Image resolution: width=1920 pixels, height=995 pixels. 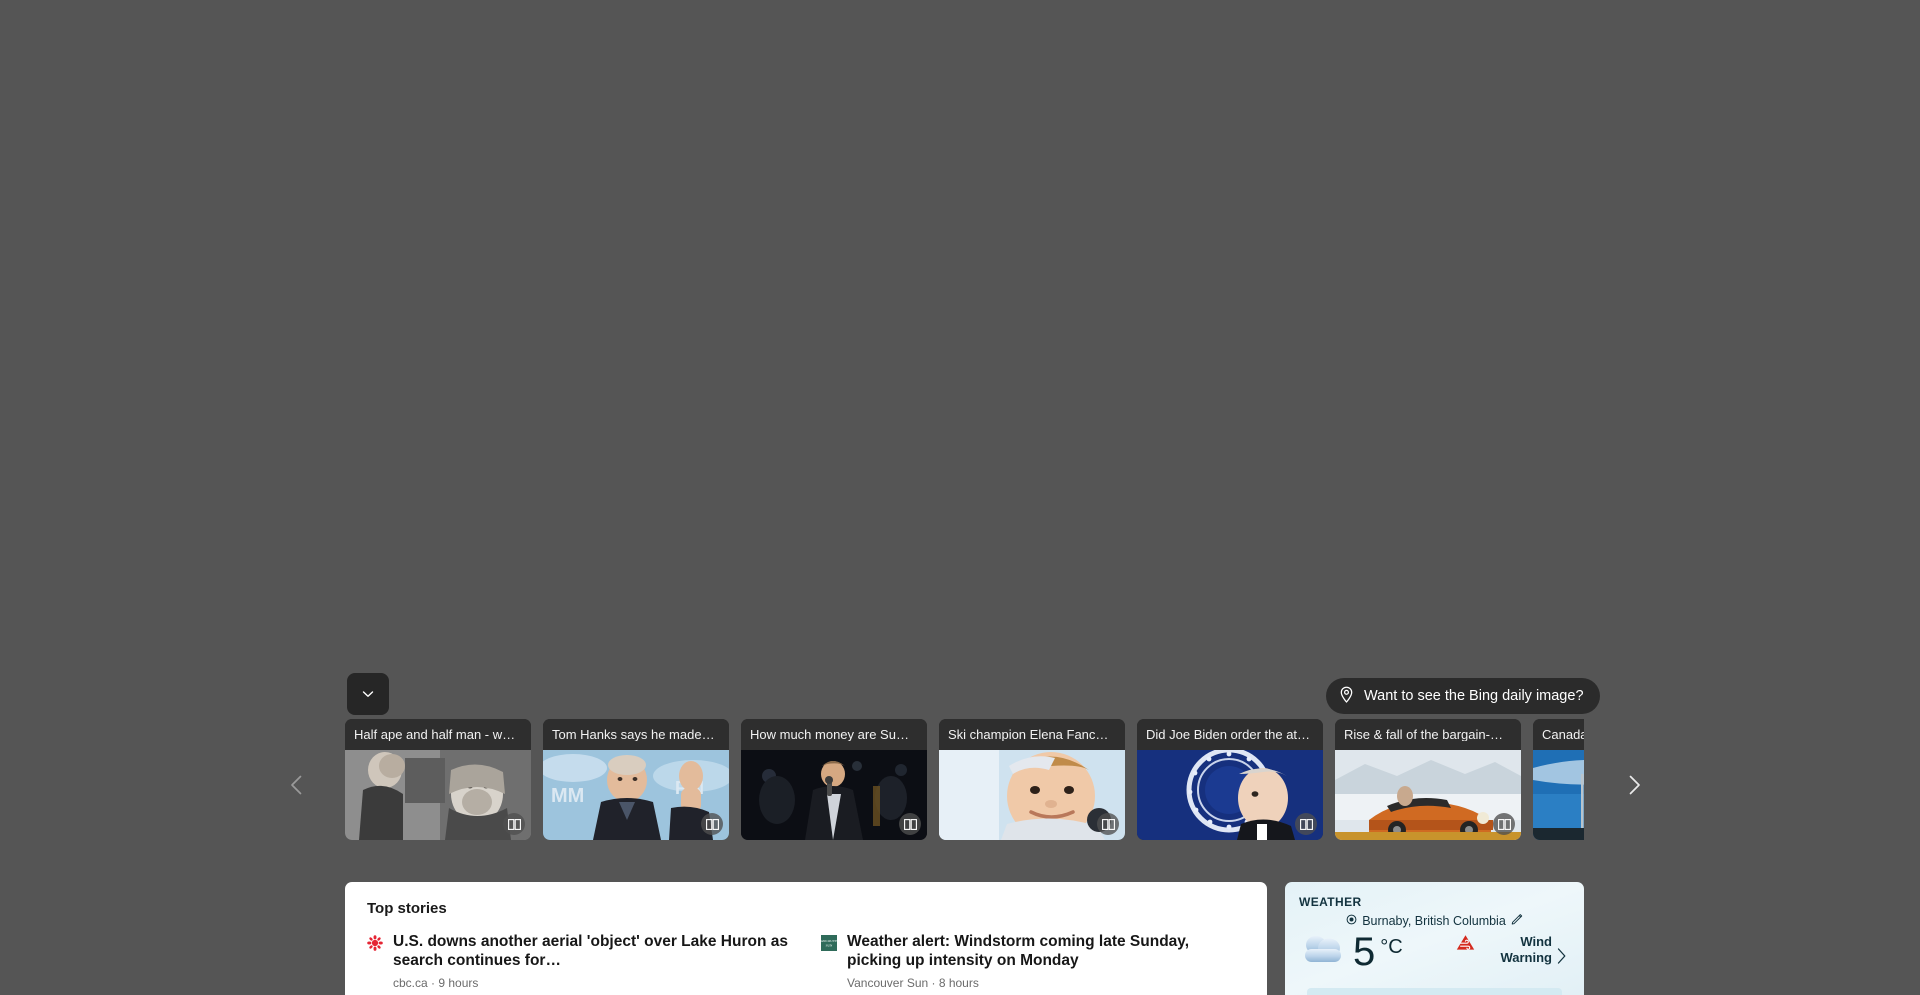 I want to click on carousel-next-button, so click(x=1634, y=787).